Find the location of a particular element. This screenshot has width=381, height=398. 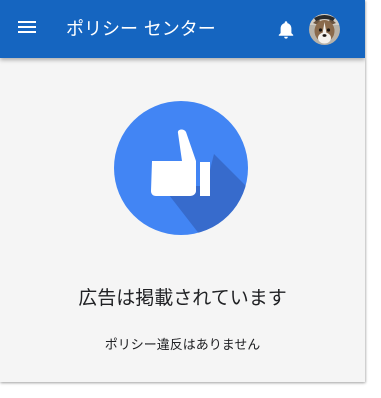

avatar-dog-icon is located at coordinates (324, 29).